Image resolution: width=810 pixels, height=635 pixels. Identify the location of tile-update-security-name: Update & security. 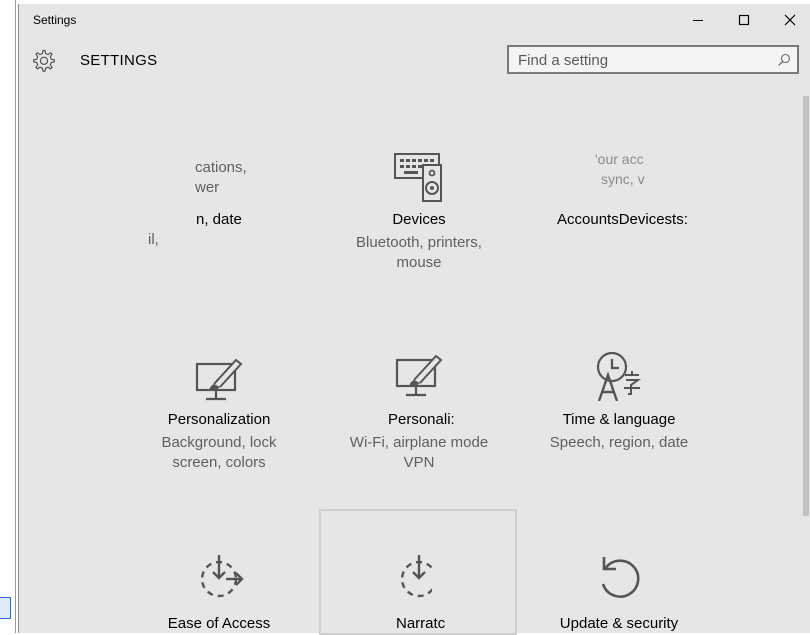
(619, 623).